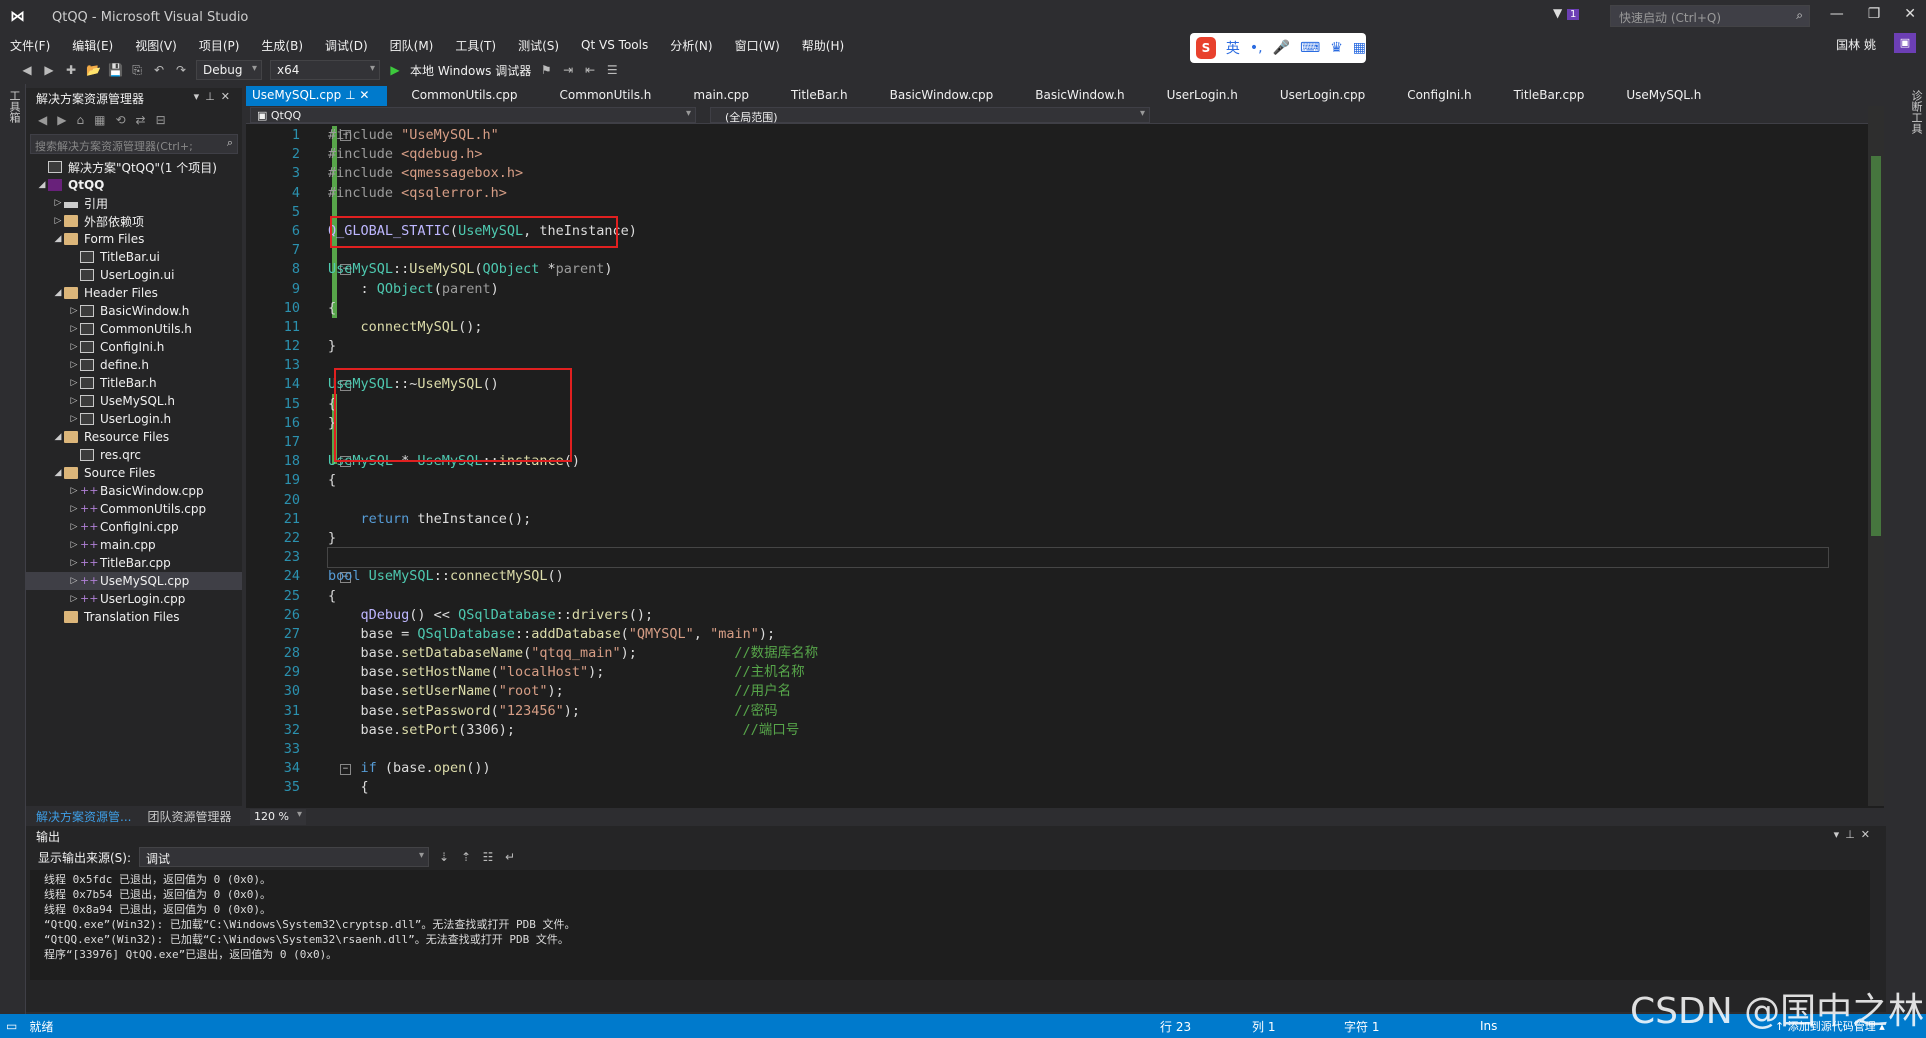 The width and height of the screenshot is (1926, 1038). Describe the element at coordinates (134, 563) in the screenshot. I see `tree-item: ▷ ++ TitleBar.cpp` at that location.